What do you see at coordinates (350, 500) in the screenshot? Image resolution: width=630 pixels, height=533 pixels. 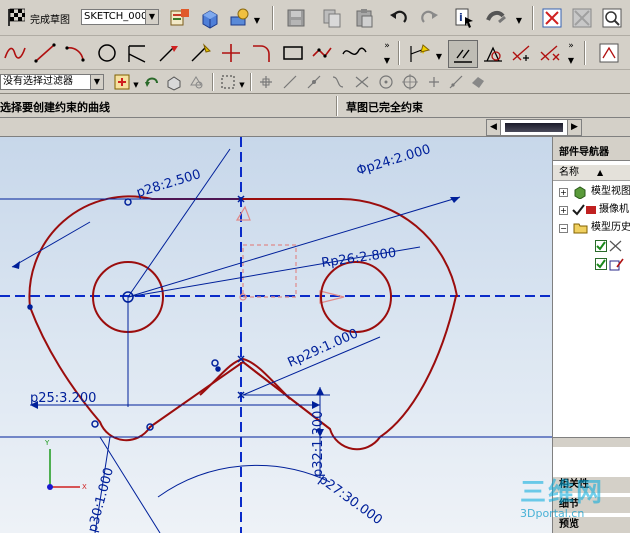 I see `dimension-p27: p27:30.000` at bounding box center [350, 500].